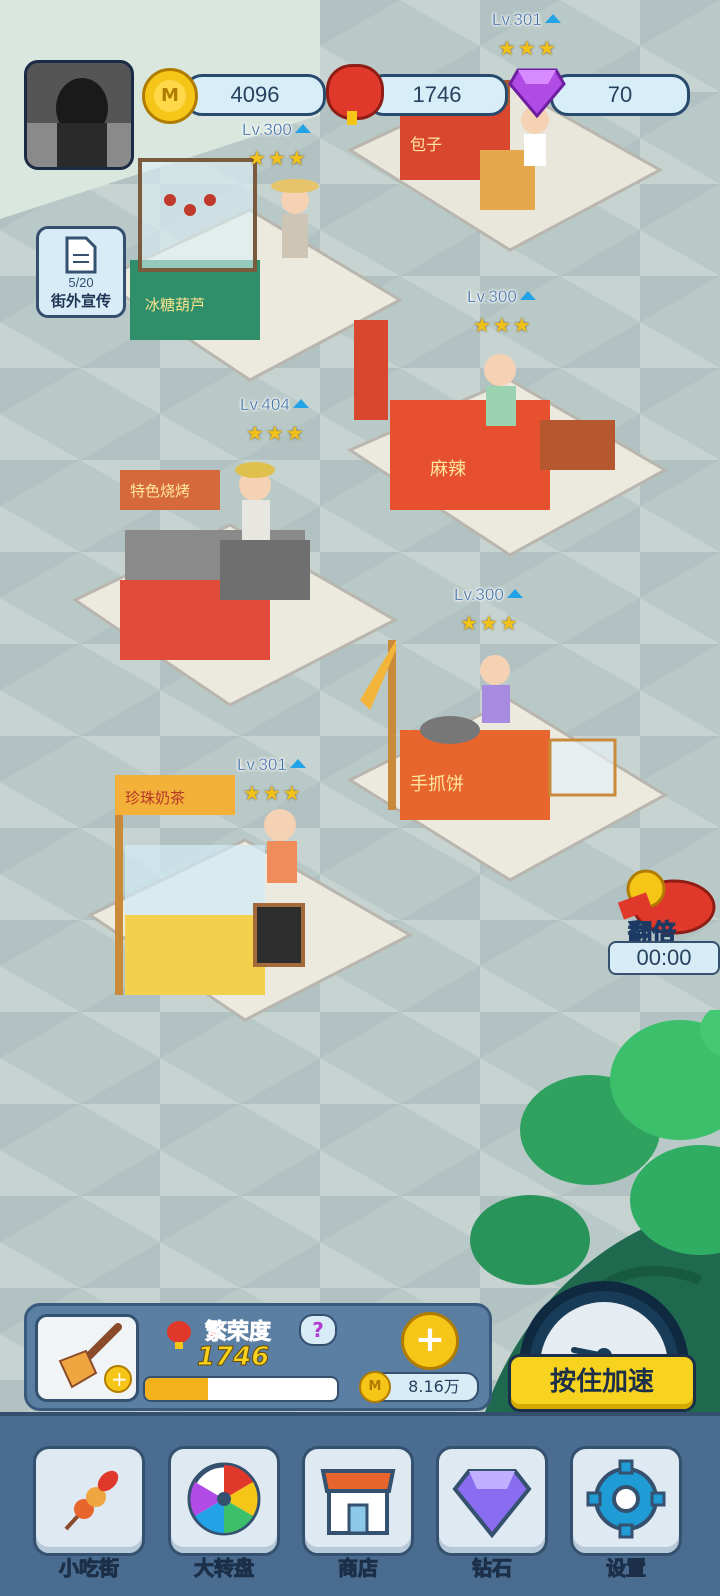 This screenshot has height=1596, width=720. I want to click on prosperity-panel: + 繁荣度 ? 1746 + M 8.16万, so click(258, 1357).